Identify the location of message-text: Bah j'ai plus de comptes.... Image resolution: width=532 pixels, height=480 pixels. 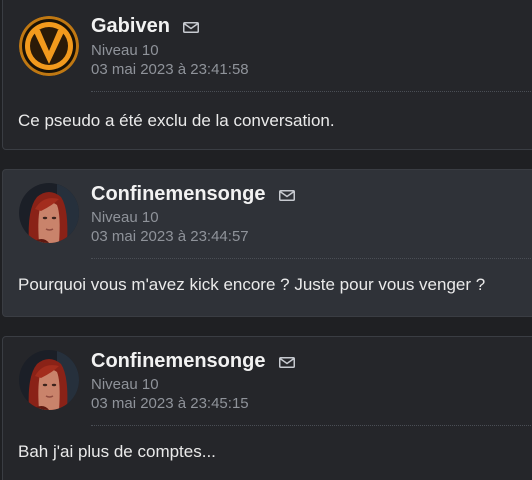
(117, 451).